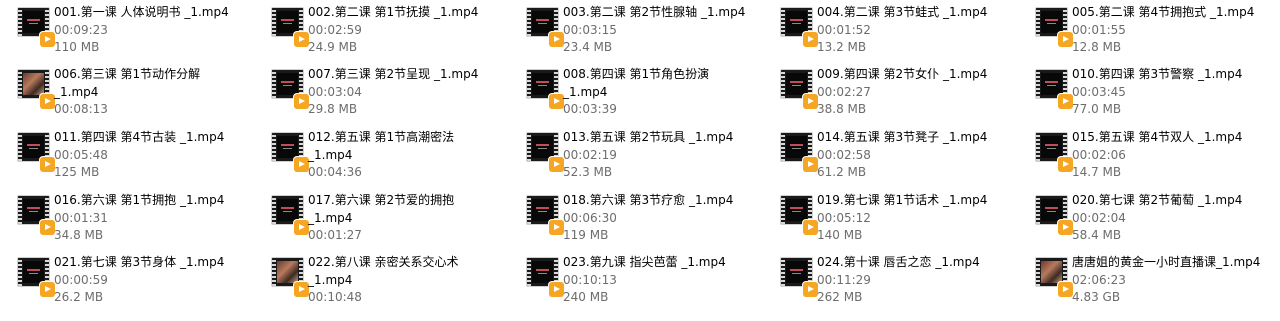 This screenshot has width=1280, height=321. Describe the element at coordinates (636, 74) in the screenshot. I see `file-name: 008.第四课 第1节角色扮演` at that location.